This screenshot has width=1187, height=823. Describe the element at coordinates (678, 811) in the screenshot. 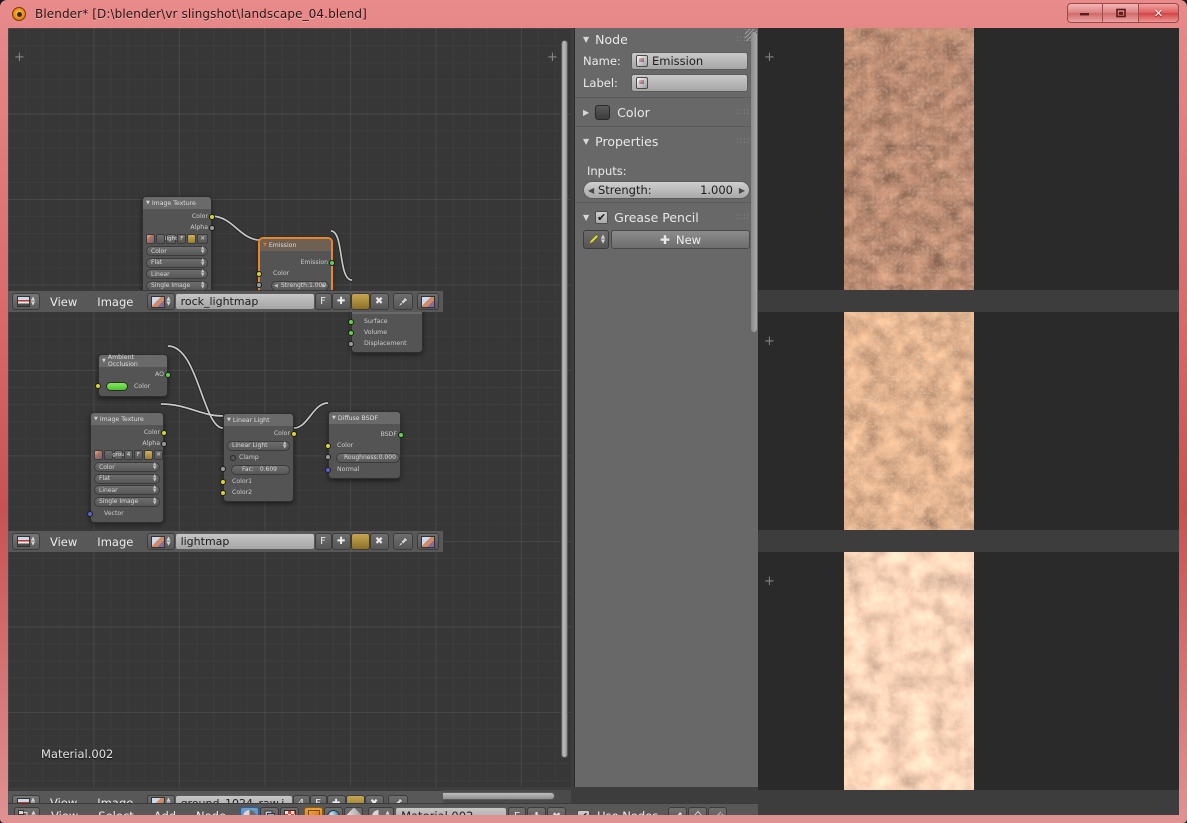

I see `pin-button` at that location.